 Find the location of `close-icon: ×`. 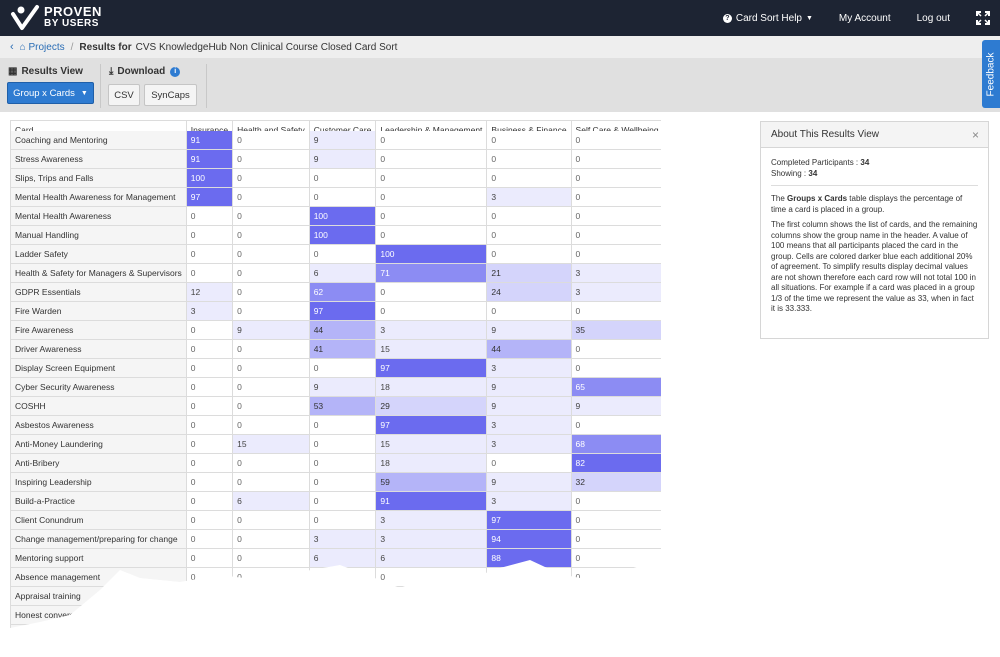

close-icon: × is located at coordinates (975, 135).